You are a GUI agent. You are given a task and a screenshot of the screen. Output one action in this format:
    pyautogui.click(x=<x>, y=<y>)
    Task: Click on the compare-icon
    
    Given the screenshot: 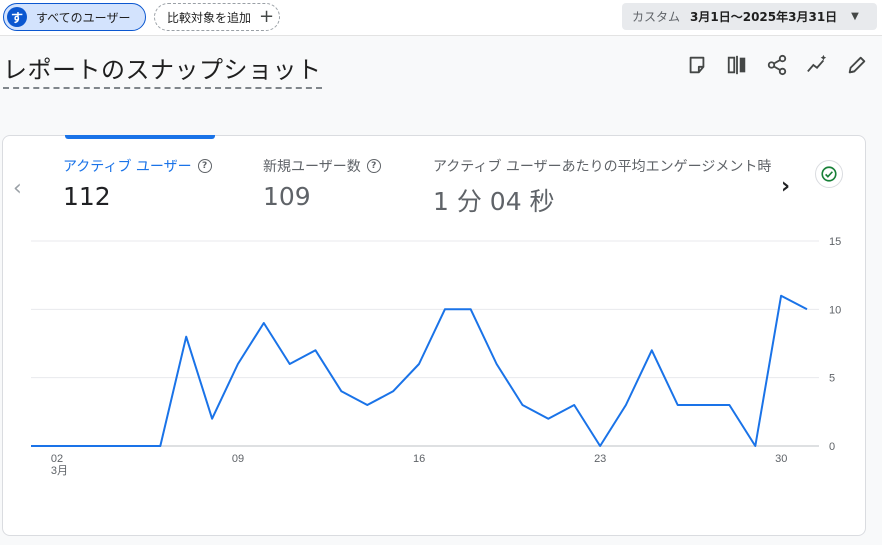 What is the action you would take?
    pyautogui.click(x=736, y=65)
    